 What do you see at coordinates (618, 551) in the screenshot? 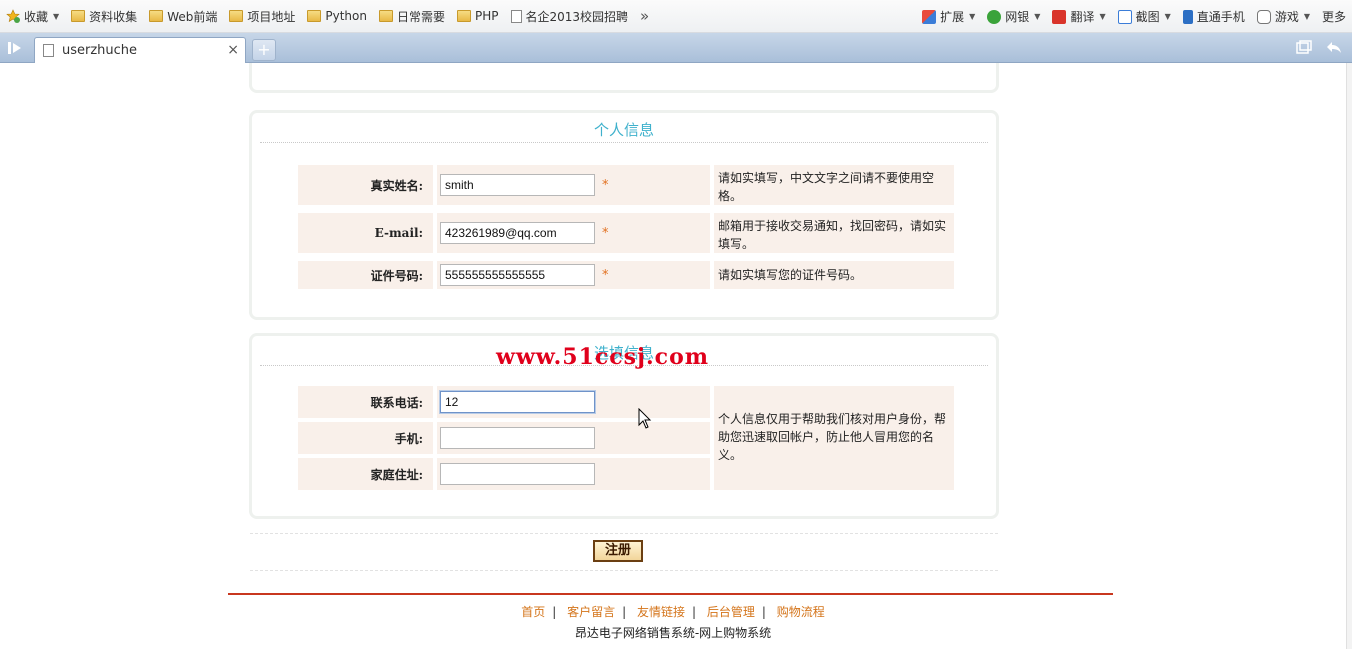
I see `register-button: 注册` at bounding box center [618, 551].